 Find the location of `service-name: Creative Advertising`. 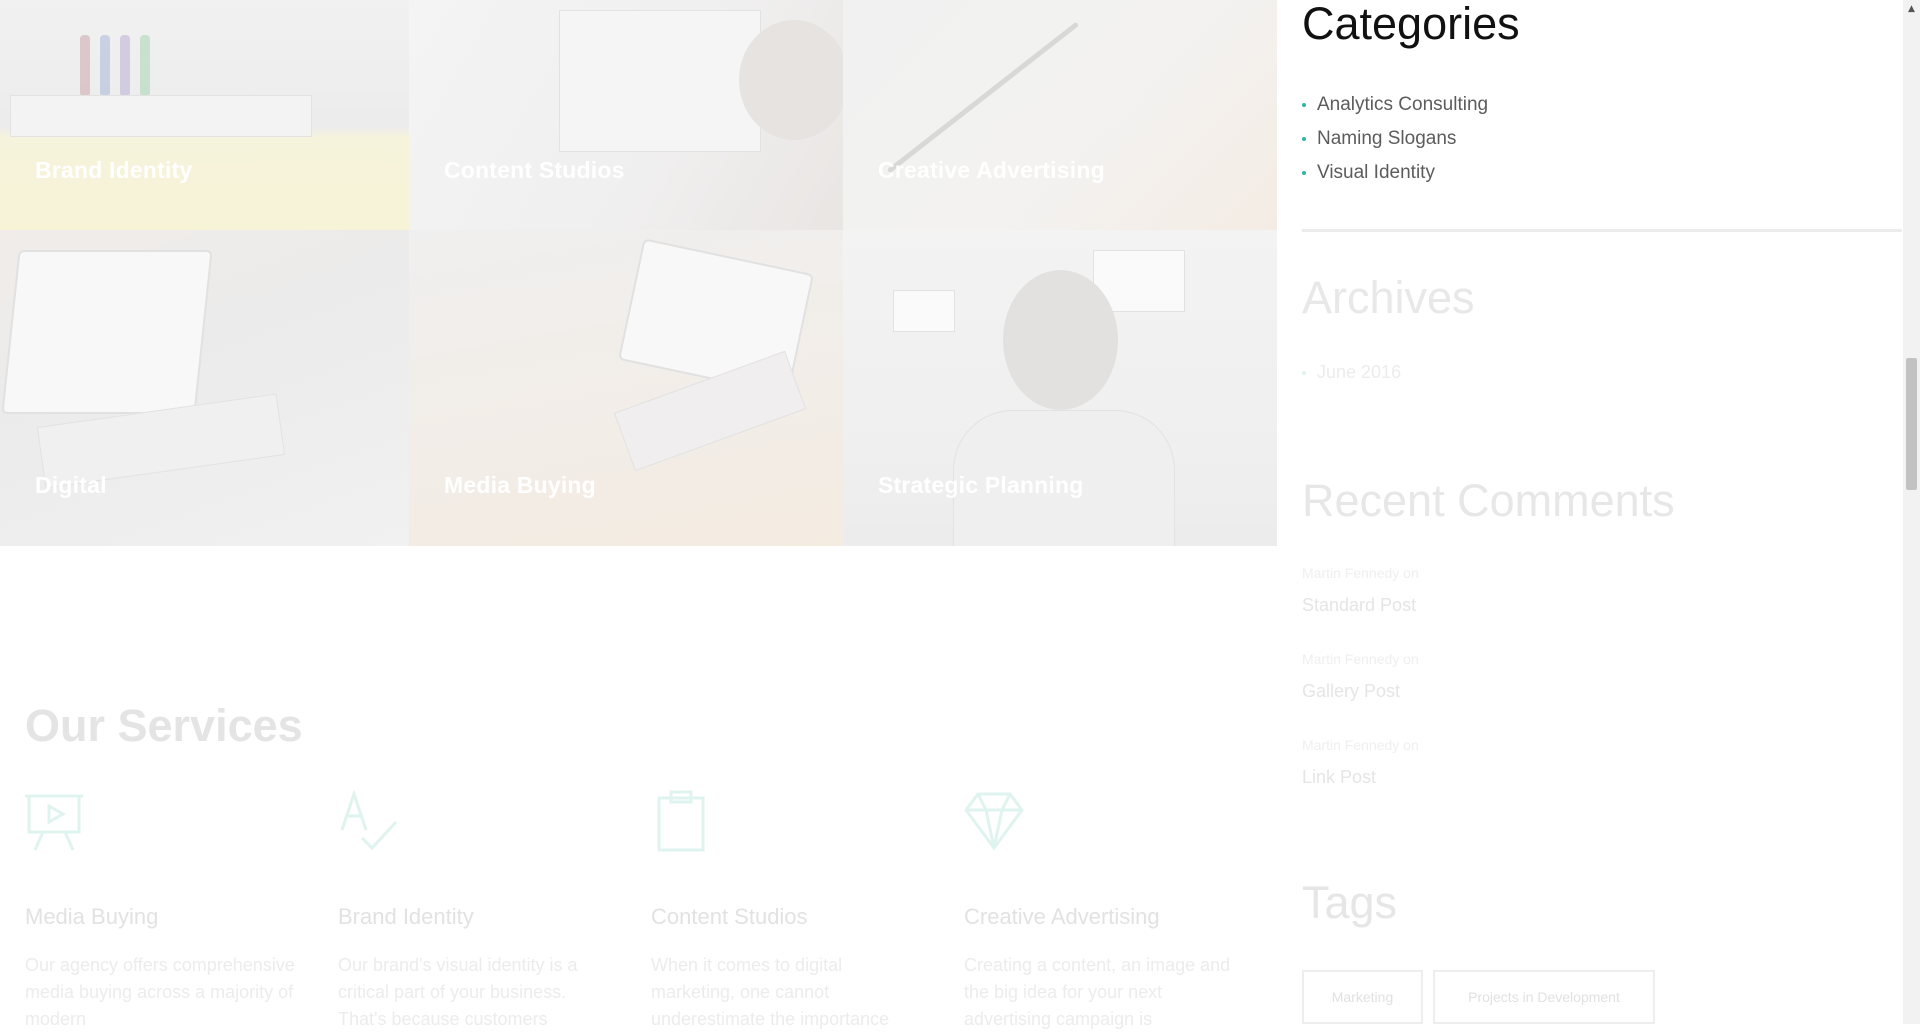

service-name: Creative Advertising is located at coordinates (1062, 916).